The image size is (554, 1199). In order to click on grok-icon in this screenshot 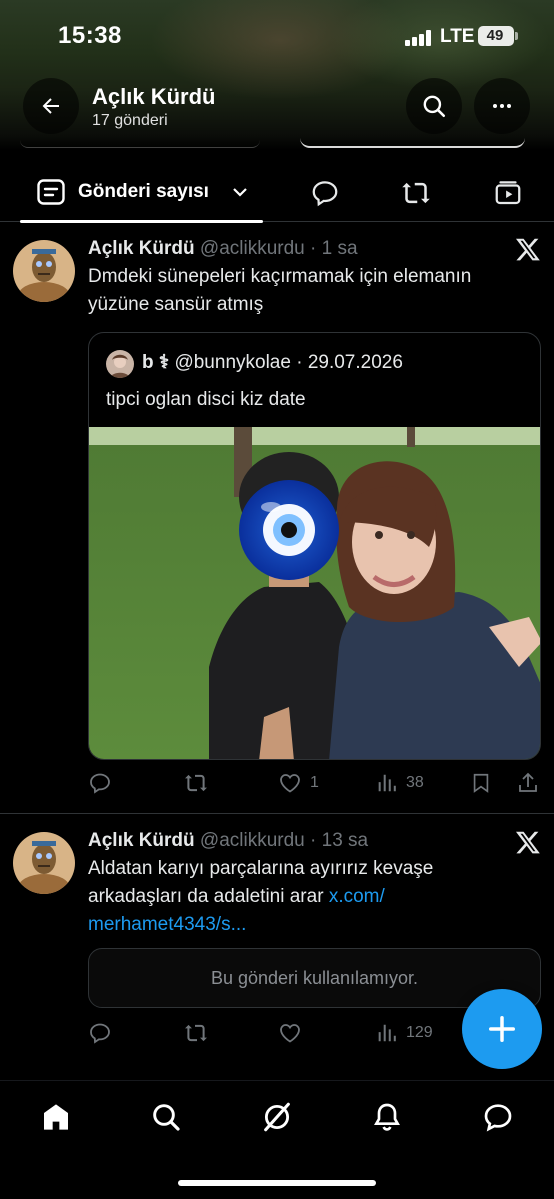, I will do `click(277, 1117)`.